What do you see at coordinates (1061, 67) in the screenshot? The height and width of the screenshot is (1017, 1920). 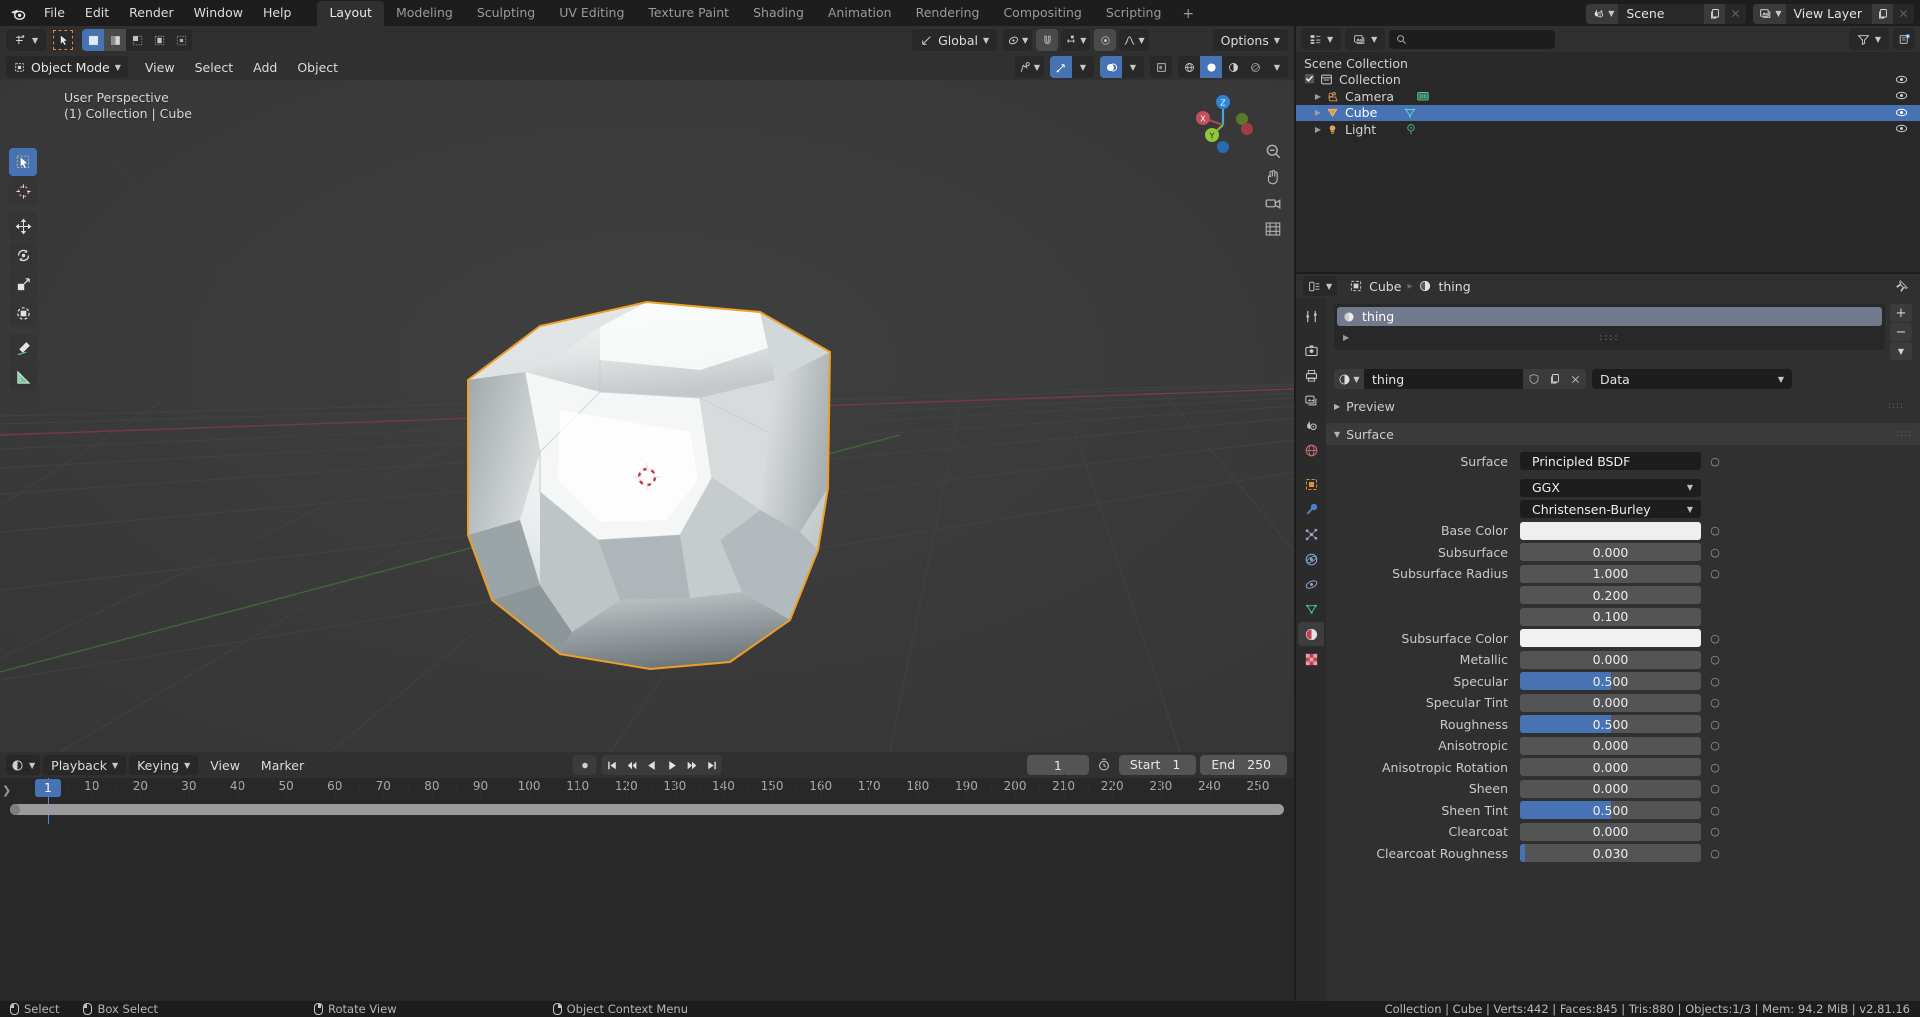 I see `gizmo-toggle-button` at bounding box center [1061, 67].